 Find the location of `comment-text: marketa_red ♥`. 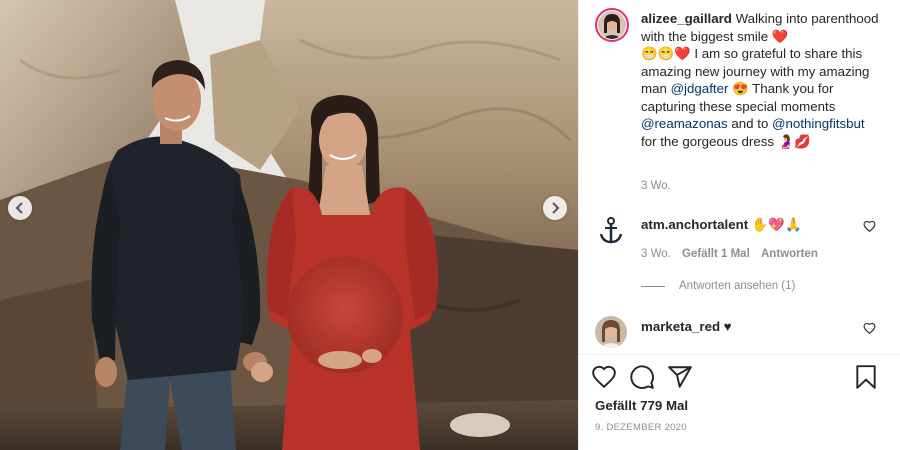

comment-text: marketa_red ♥ is located at coordinates (686, 326).